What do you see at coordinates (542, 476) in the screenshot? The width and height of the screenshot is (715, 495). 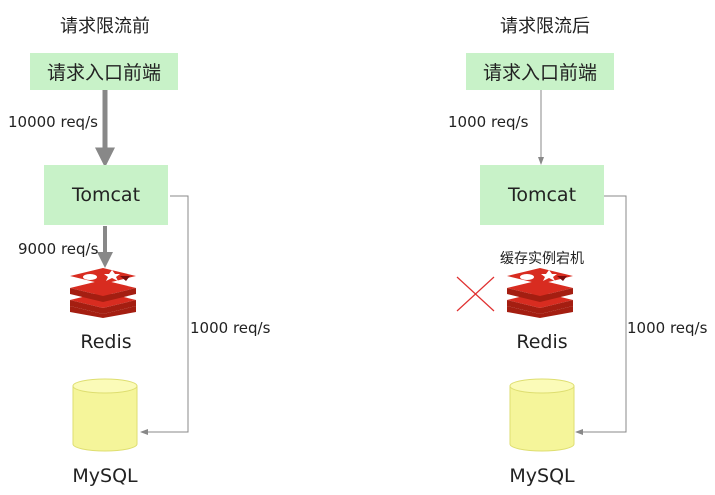 I see `right-mysql-label: MySQL` at bounding box center [542, 476].